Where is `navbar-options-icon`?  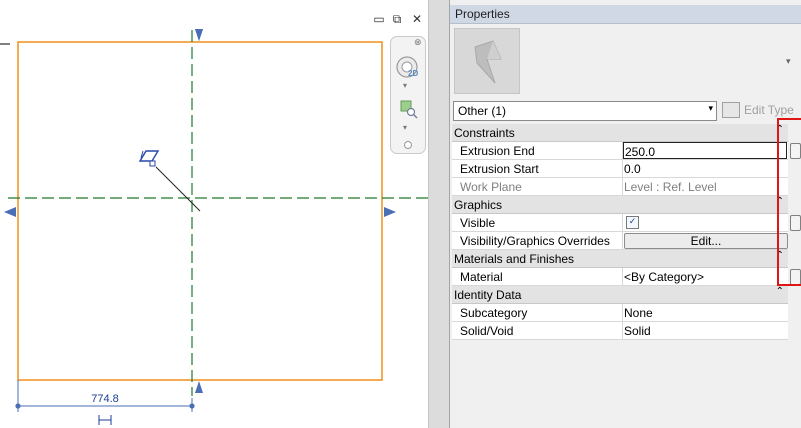 navbar-options-icon is located at coordinates (408, 144).